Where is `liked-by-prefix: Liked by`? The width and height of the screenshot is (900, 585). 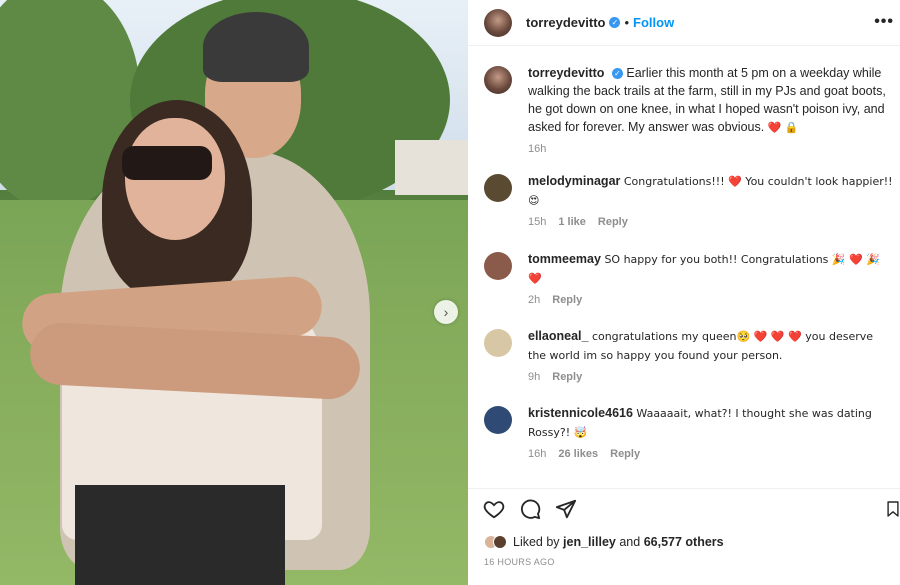 liked-by-prefix: Liked by is located at coordinates (536, 542).